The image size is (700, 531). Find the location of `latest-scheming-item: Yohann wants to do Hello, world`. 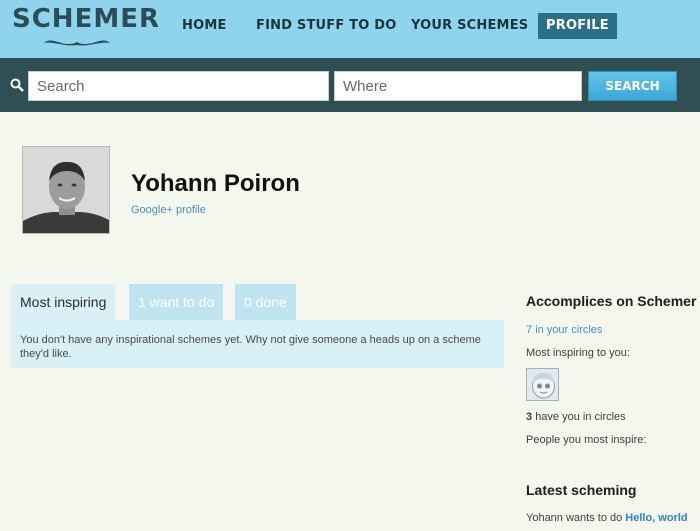

latest-scheming-item: Yohann wants to do Hello, world is located at coordinates (607, 518).